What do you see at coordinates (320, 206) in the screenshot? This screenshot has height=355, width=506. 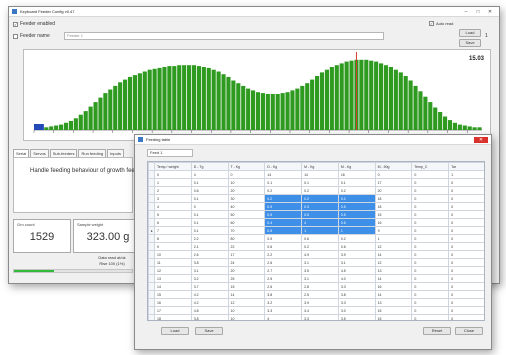 I see `table-cell: 0.3` at bounding box center [320, 206].